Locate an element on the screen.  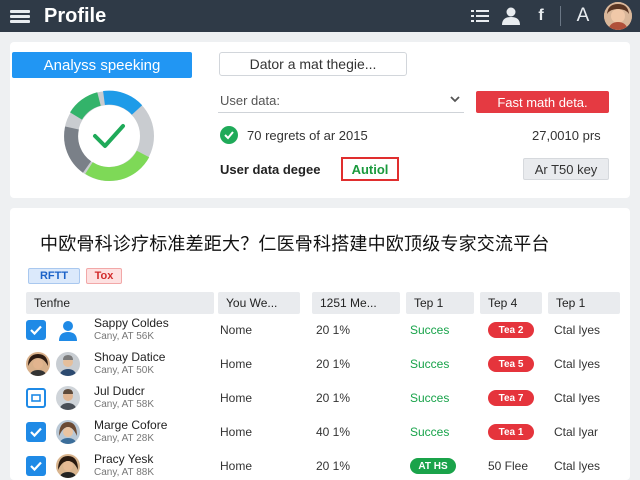
status-badge: Tea 5 is located at coordinates (511, 364).